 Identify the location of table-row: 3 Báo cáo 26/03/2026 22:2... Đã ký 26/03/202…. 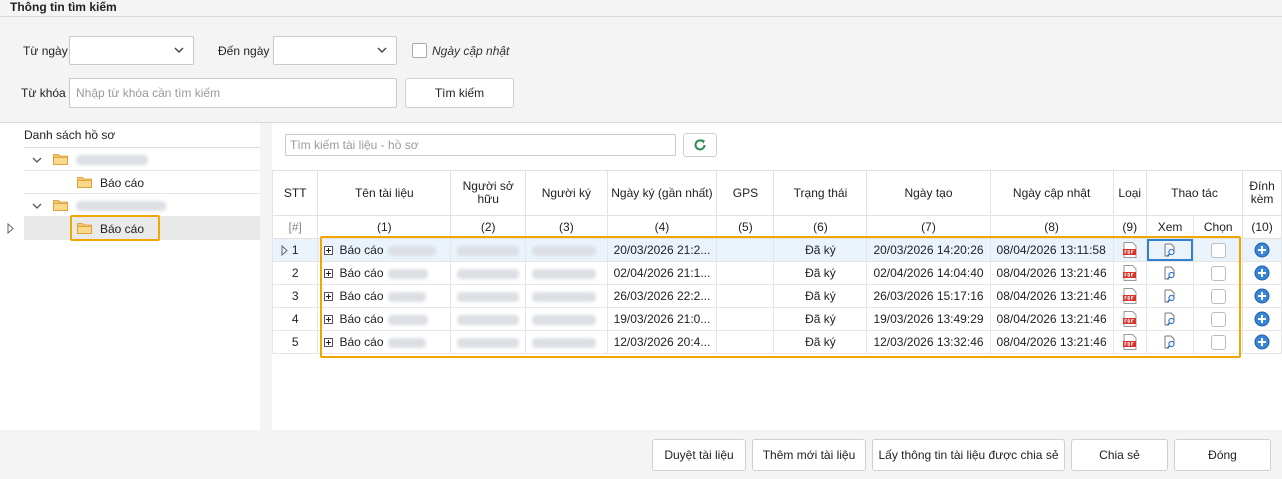
(776, 296).